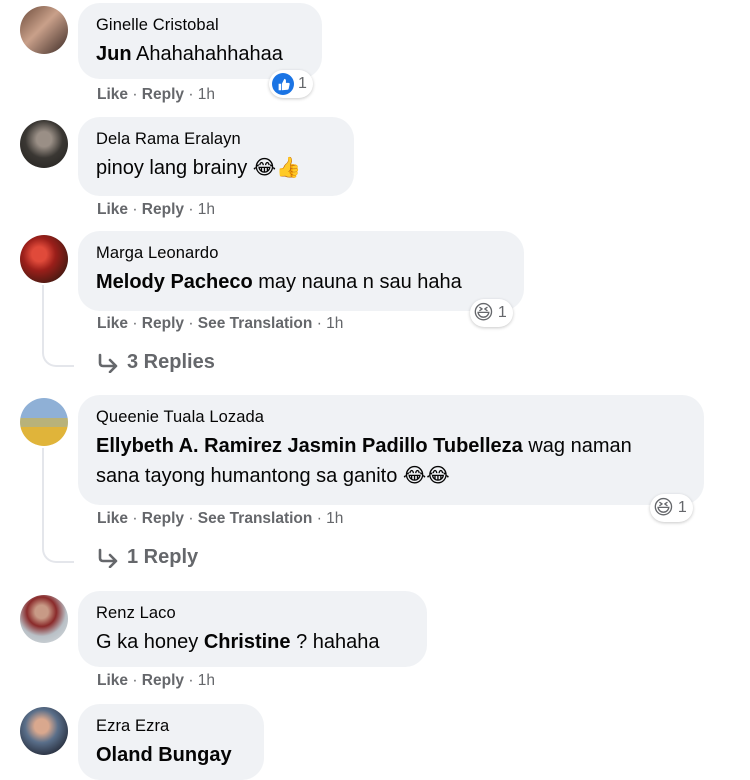 This screenshot has height=780, width=750. What do you see at coordinates (199, 168) in the screenshot?
I see `comment-text: pinoy lang brainy 😂👍` at bounding box center [199, 168].